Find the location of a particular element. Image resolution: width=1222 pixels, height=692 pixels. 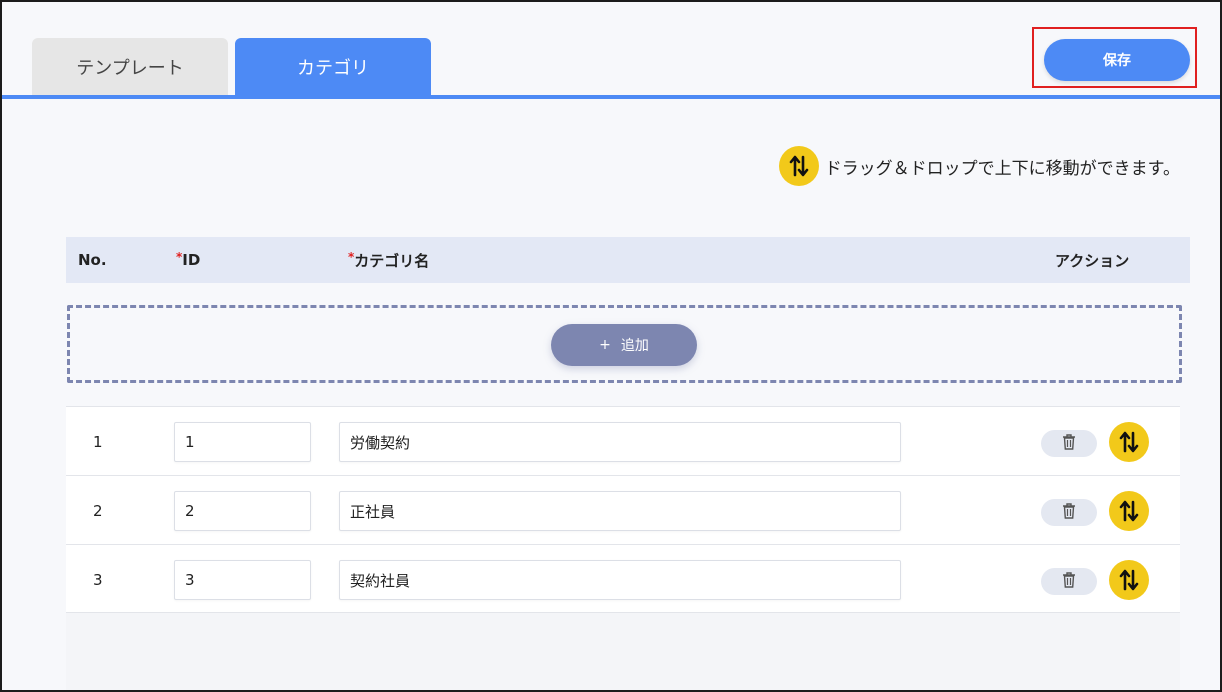

tab-underline is located at coordinates (611, 97).